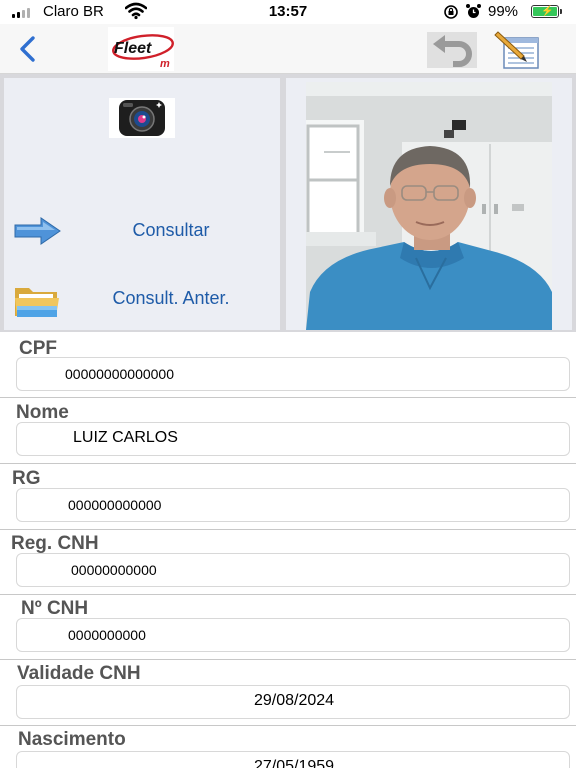 The width and height of the screenshot is (576, 768). I want to click on consultar-button: Consultar, so click(142, 230).